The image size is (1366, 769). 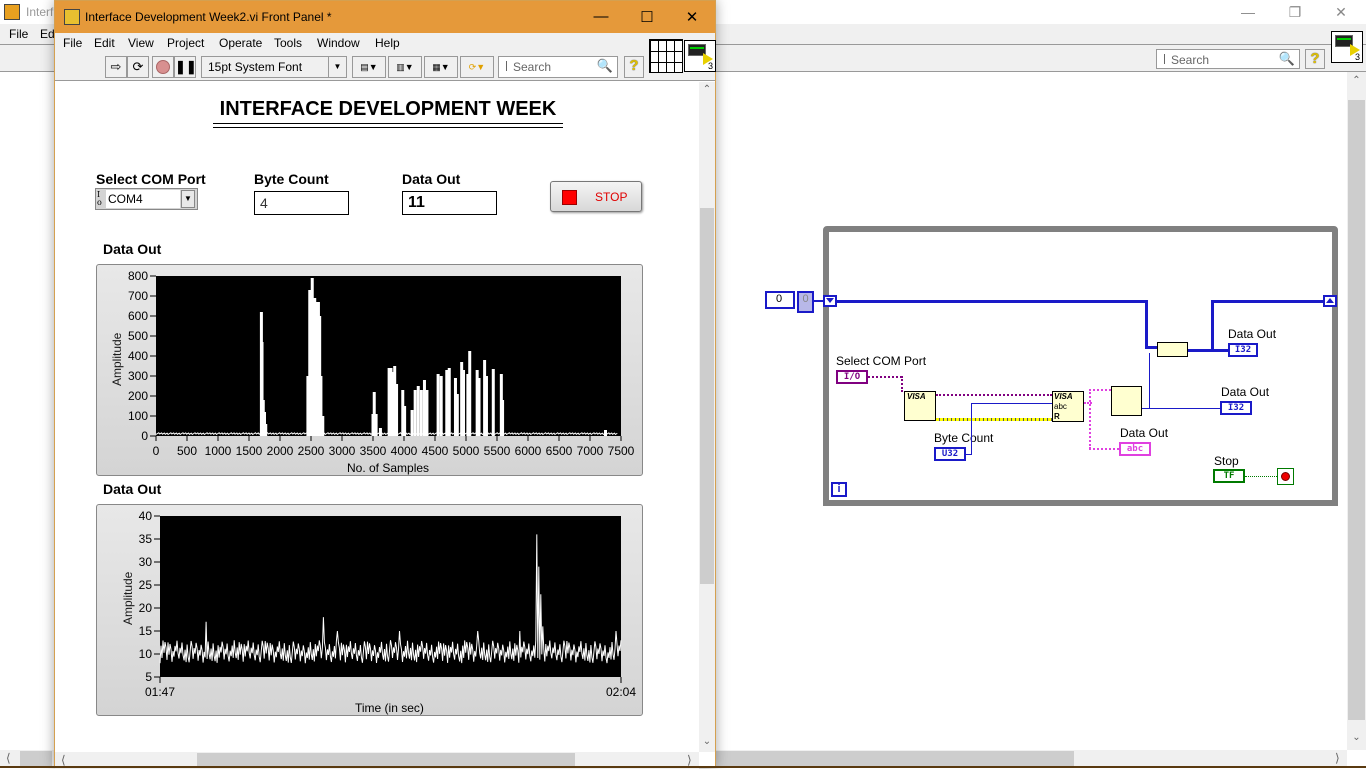 What do you see at coordinates (369, 67) in the screenshot?
I see `align-objects-dropdown: ▤▼` at bounding box center [369, 67].